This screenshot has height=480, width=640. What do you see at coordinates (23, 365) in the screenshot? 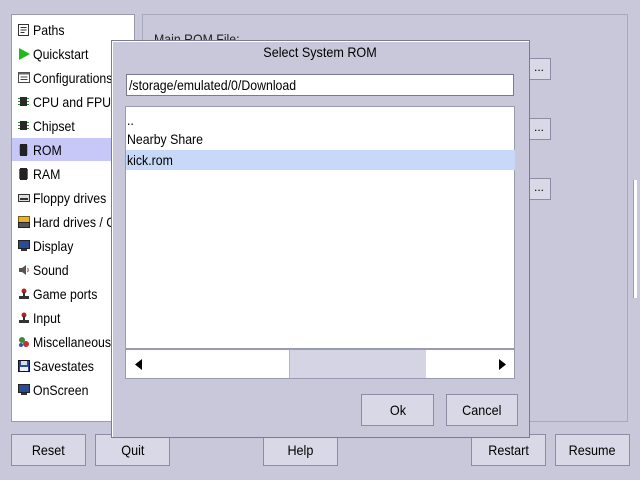
I see `save-icon` at bounding box center [23, 365].